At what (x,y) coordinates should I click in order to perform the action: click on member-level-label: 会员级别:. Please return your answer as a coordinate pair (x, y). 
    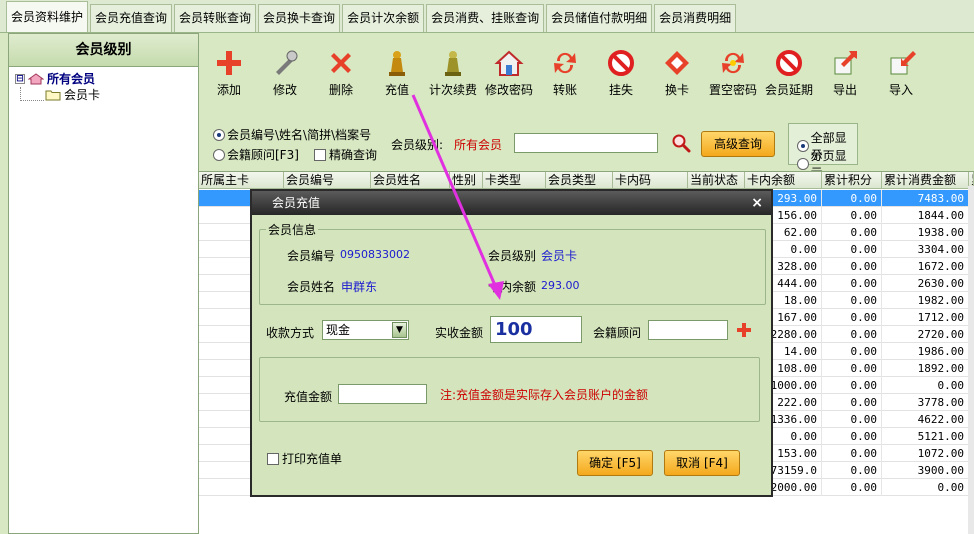
    Looking at the image, I should click on (417, 145).